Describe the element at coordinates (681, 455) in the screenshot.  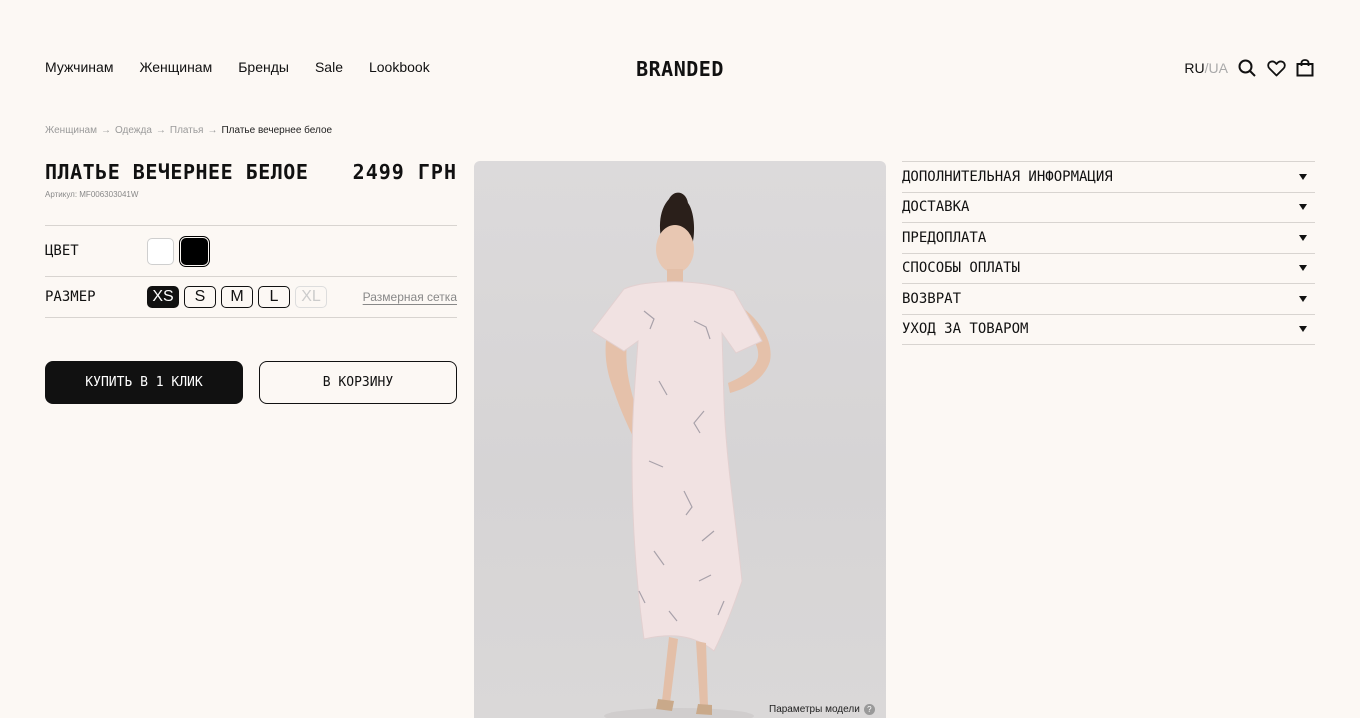
I see `model-illustration` at that location.